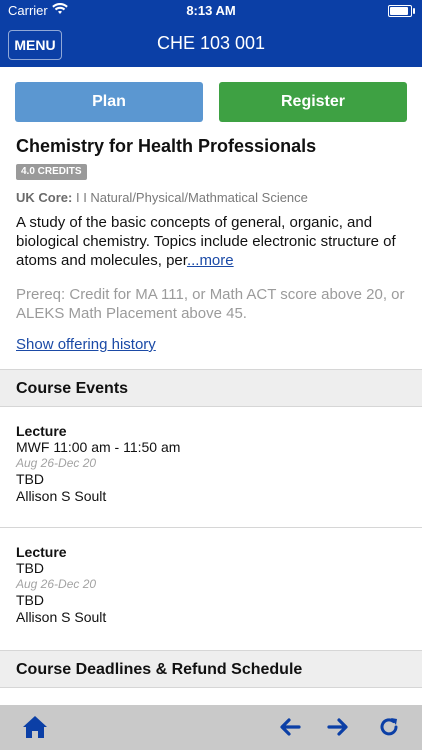  What do you see at coordinates (86, 344) in the screenshot?
I see `offering-history-link: Show offering history` at bounding box center [86, 344].